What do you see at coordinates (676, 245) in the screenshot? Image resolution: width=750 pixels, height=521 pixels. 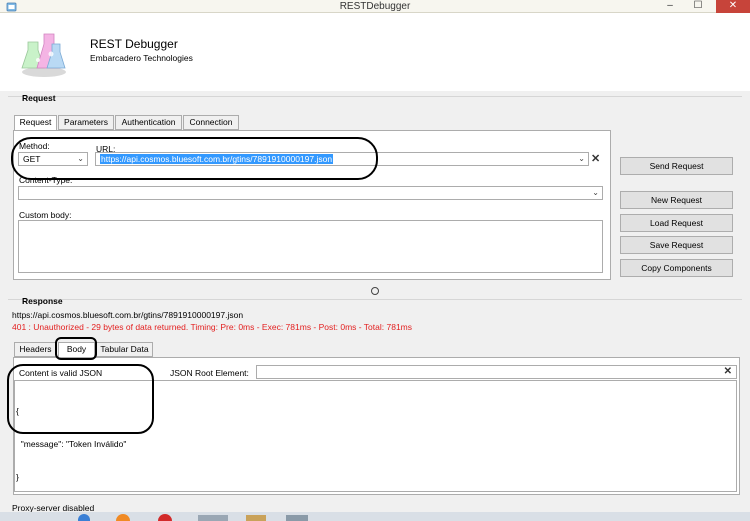 I see `save-request-button: Save Request` at bounding box center [676, 245].